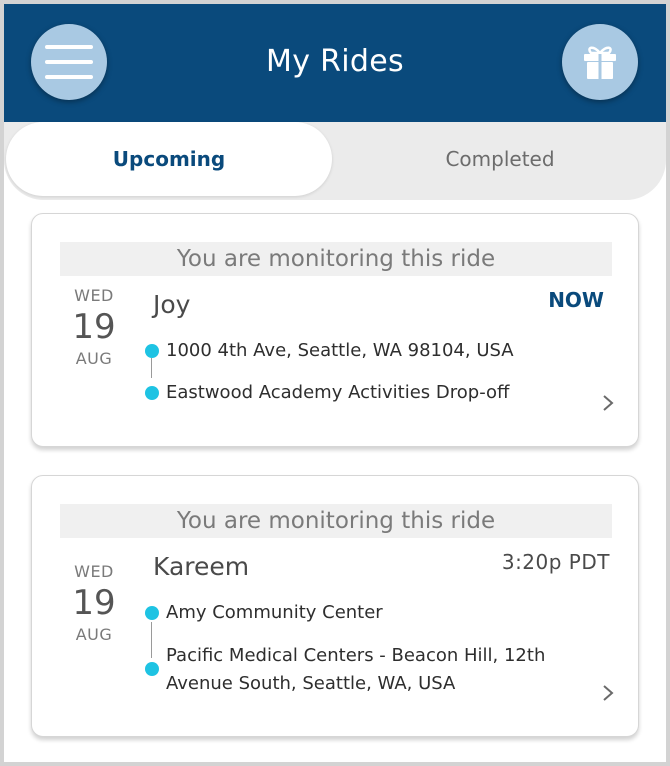 This screenshot has height=766, width=670. What do you see at coordinates (576, 300) in the screenshot?
I see `ride-time: NOW` at bounding box center [576, 300].